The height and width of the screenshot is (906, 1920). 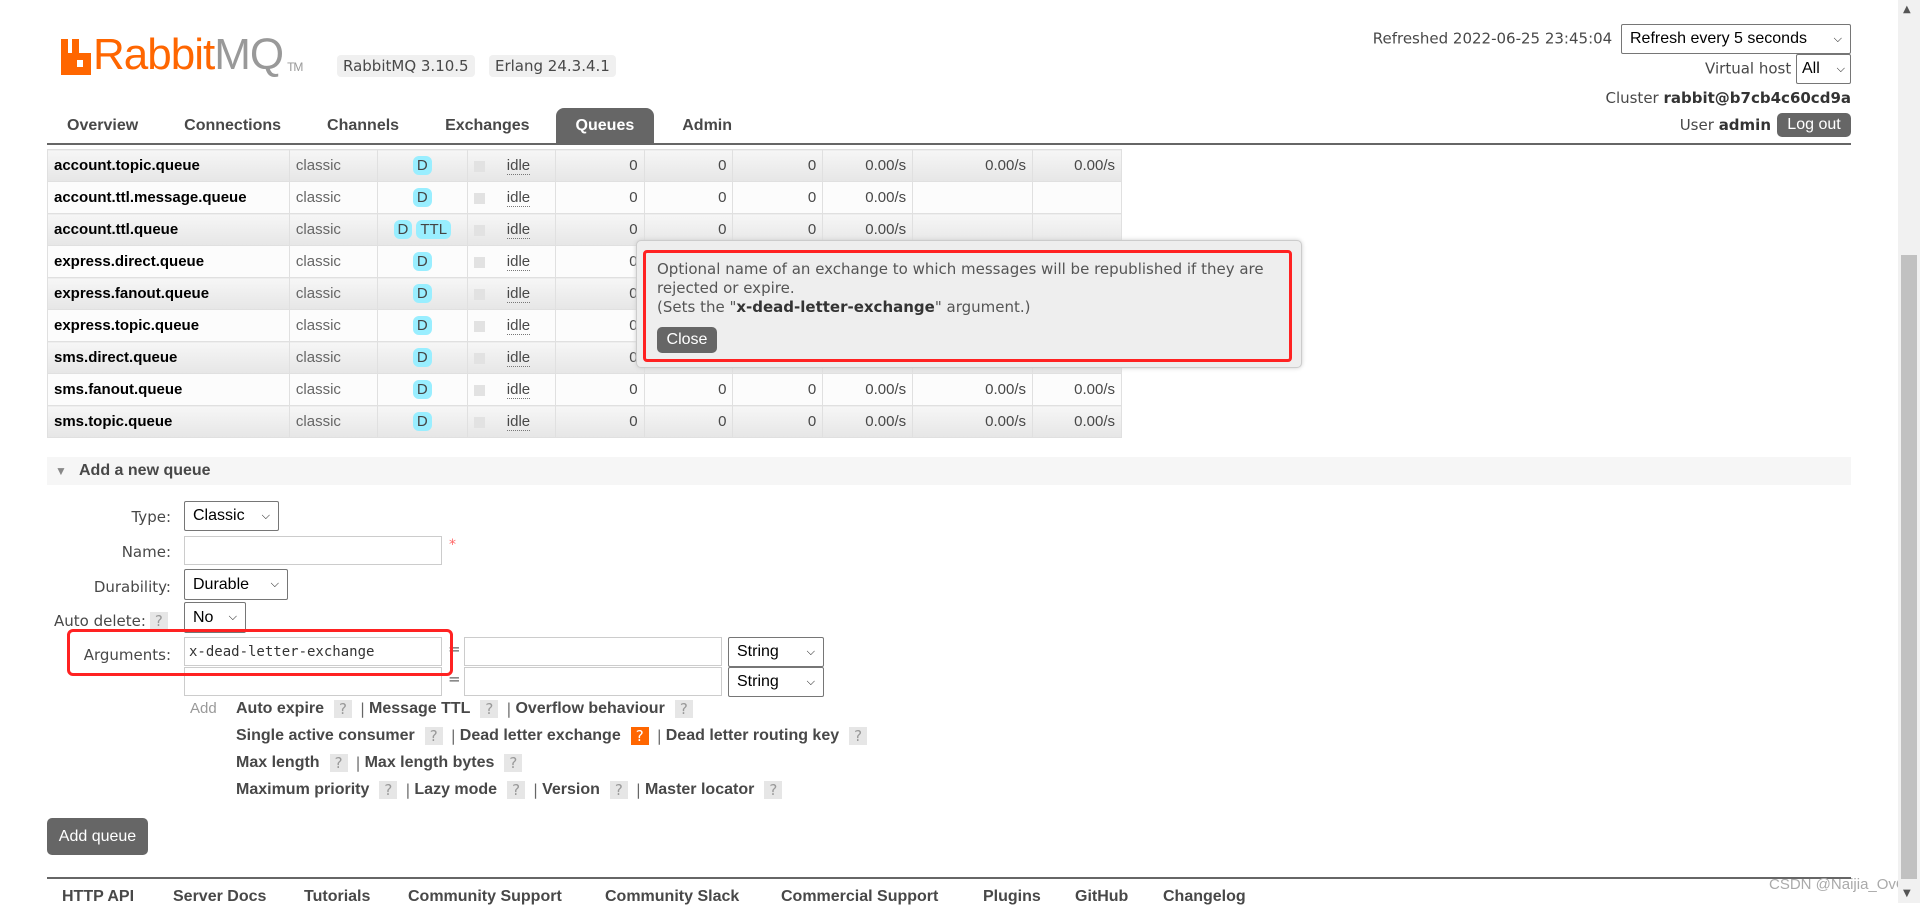 What do you see at coordinates (168, 197) in the screenshot?
I see `queue-name-link: account.ttl.message.queue` at bounding box center [168, 197].